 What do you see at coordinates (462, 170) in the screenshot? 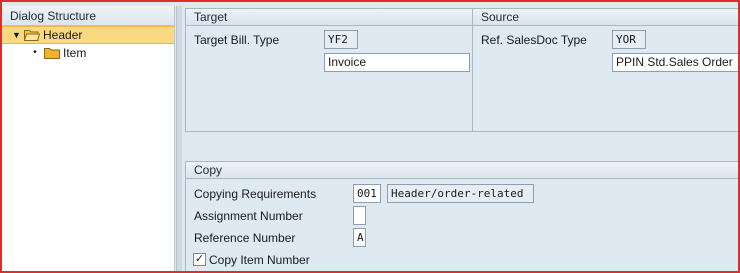
I see `copy-group-title: Copy` at bounding box center [462, 170].